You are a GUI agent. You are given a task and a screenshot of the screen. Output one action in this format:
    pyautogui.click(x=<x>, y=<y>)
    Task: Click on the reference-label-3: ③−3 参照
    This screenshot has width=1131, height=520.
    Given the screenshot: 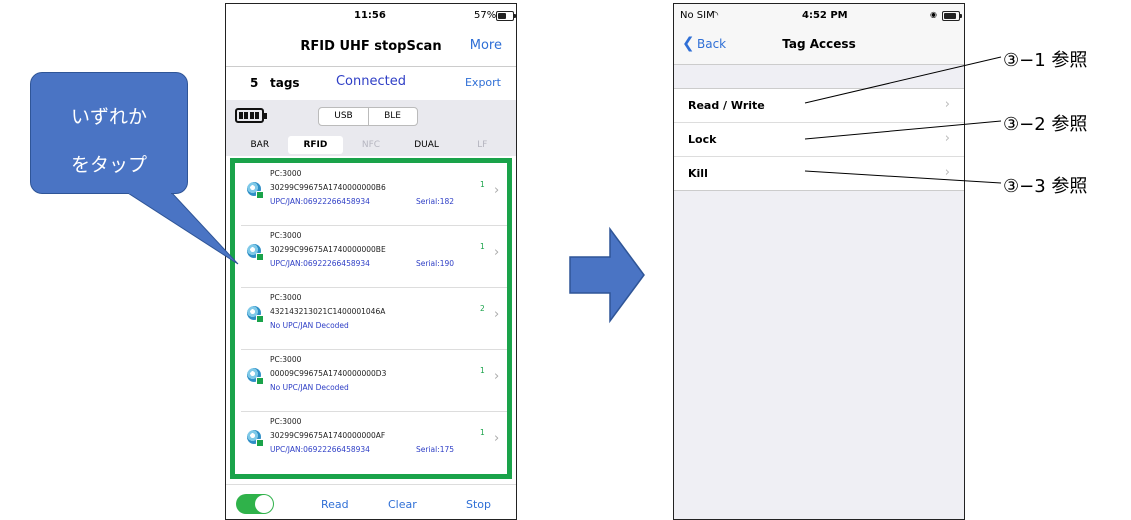 What is the action you would take?
    pyautogui.click(x=1045, y=186)
    